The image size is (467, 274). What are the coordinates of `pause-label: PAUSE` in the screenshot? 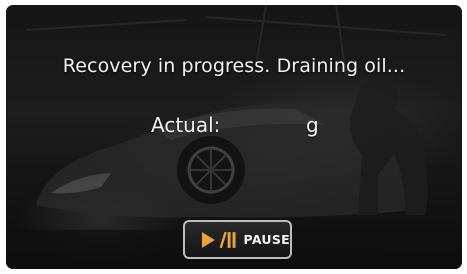 It's located at (266, 239).